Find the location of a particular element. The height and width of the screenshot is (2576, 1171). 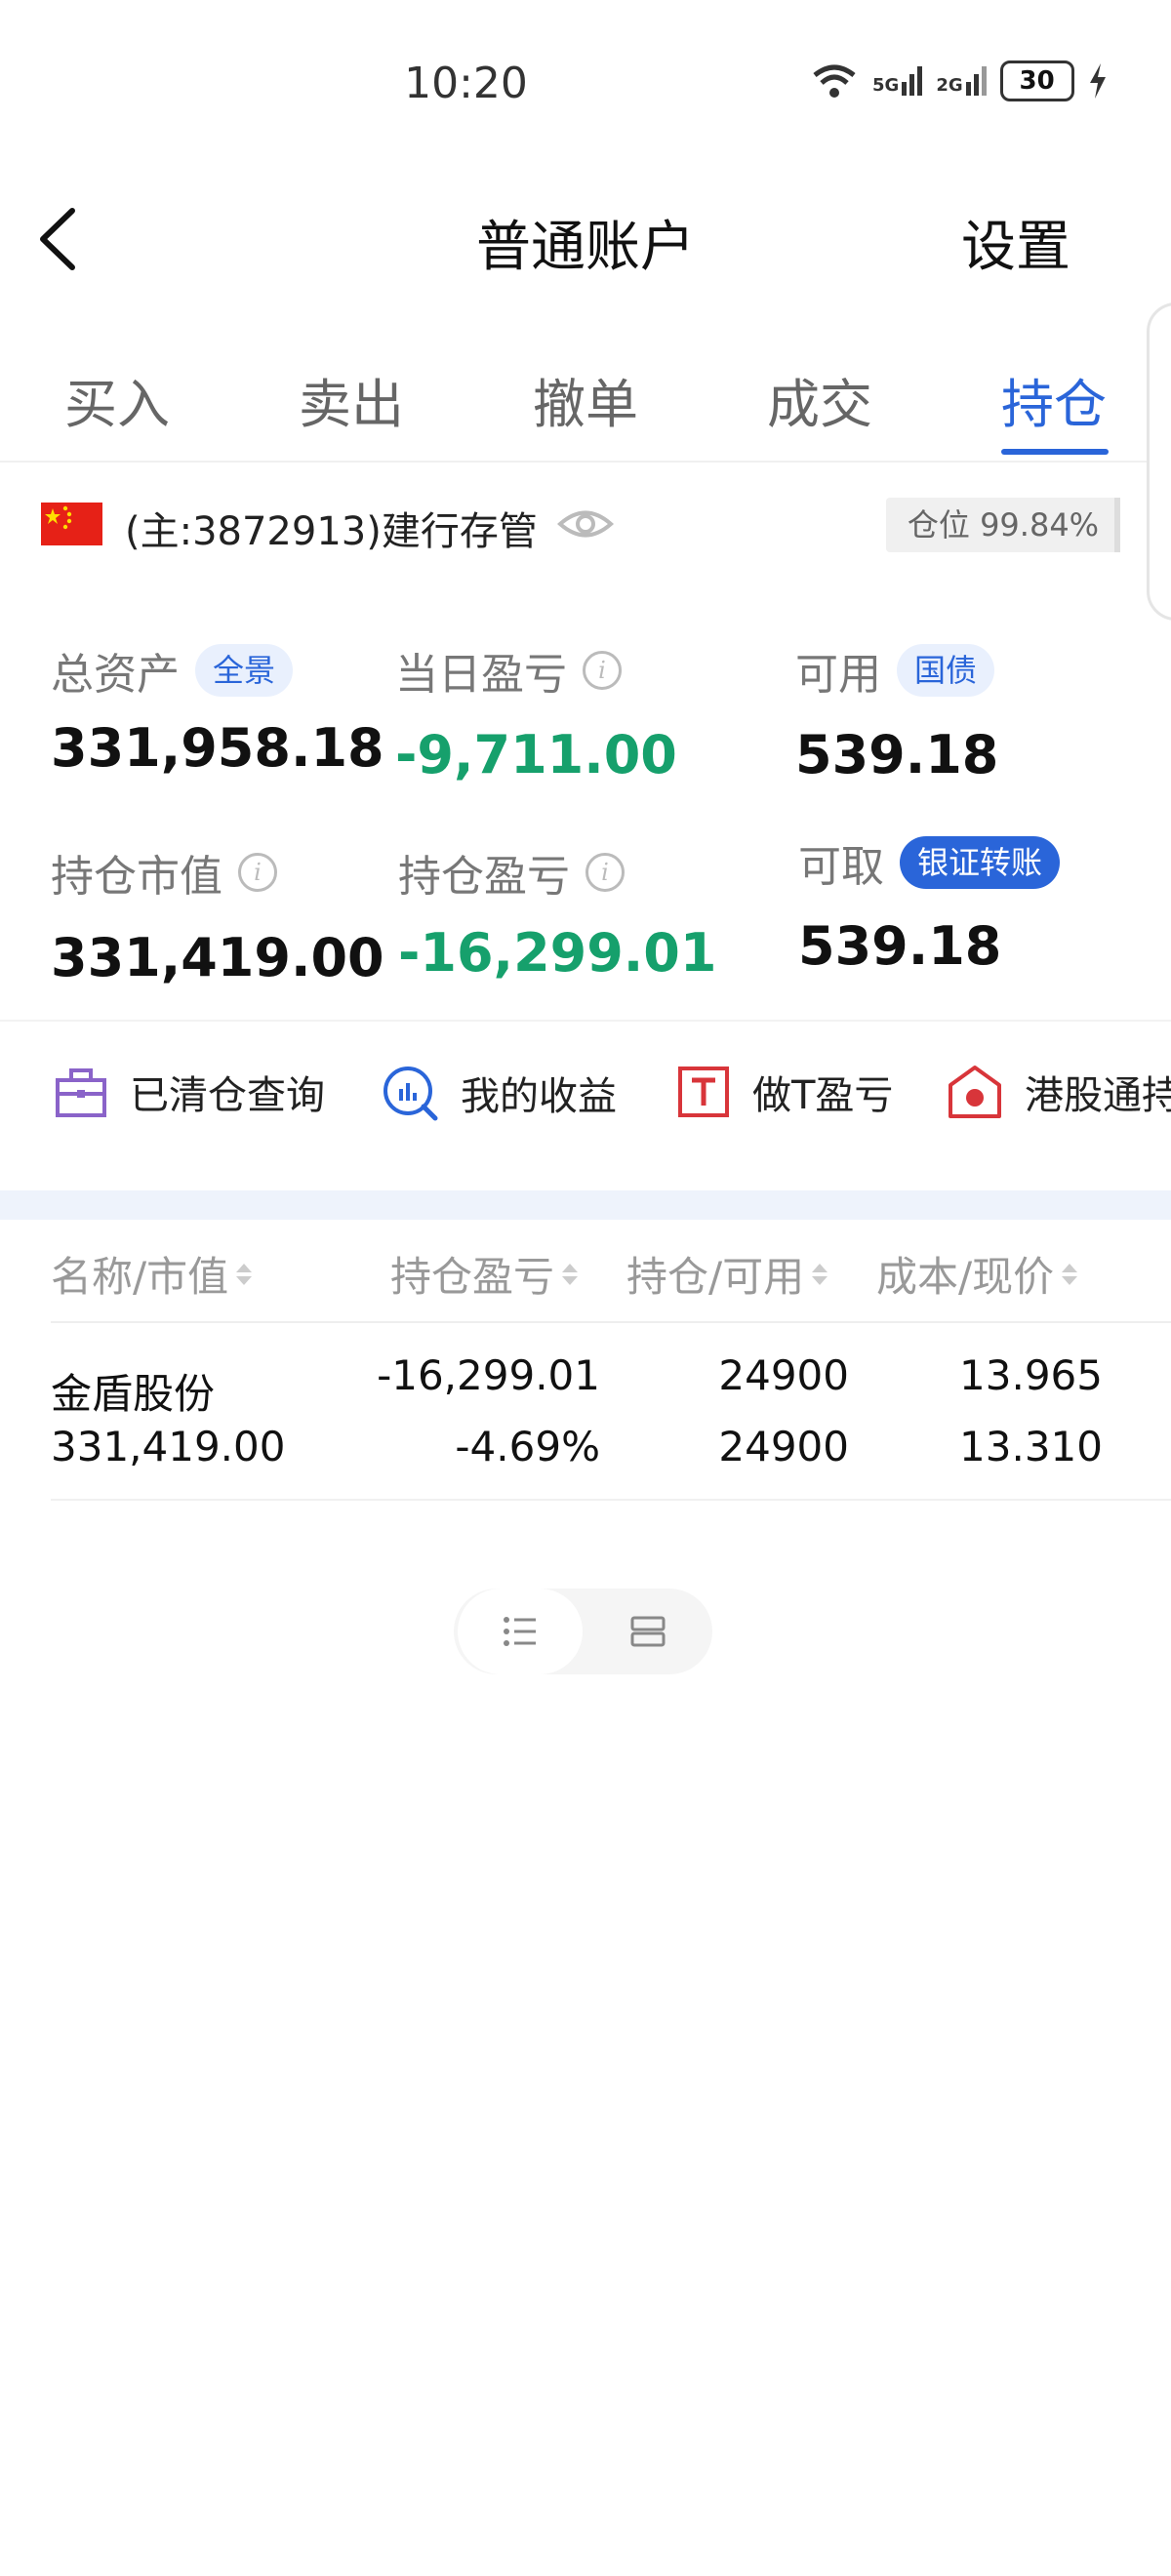

card-view-button is located at coordinates (648, 1631).